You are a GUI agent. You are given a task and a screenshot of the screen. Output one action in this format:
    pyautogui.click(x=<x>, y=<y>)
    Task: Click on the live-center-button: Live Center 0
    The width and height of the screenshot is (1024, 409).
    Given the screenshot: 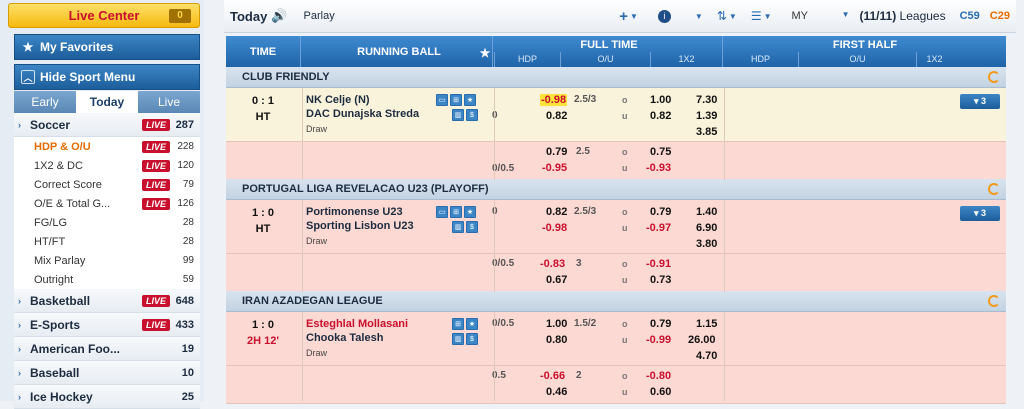 What is the action you would take?
    pyautogui.click(x=104, y=15)
    